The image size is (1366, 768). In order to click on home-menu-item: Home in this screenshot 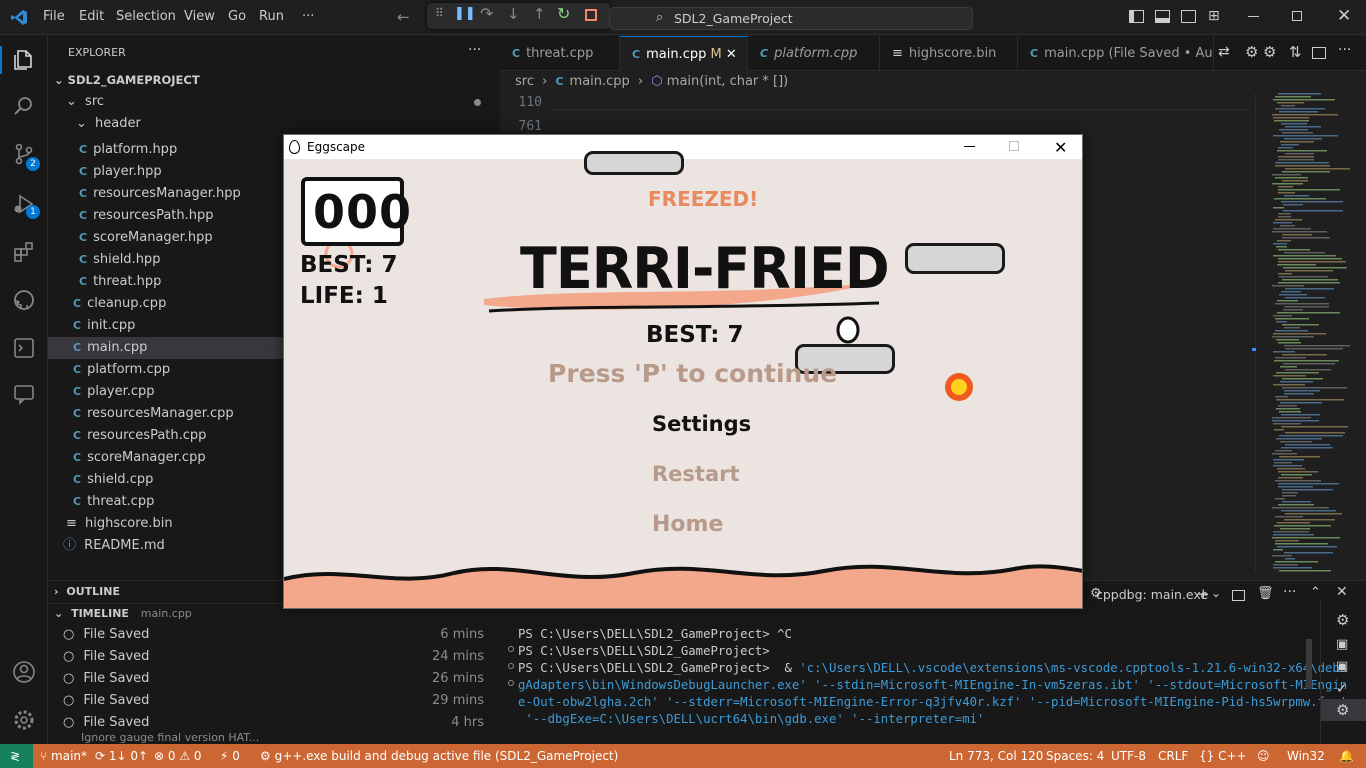, I will do `click(687, 524)`.